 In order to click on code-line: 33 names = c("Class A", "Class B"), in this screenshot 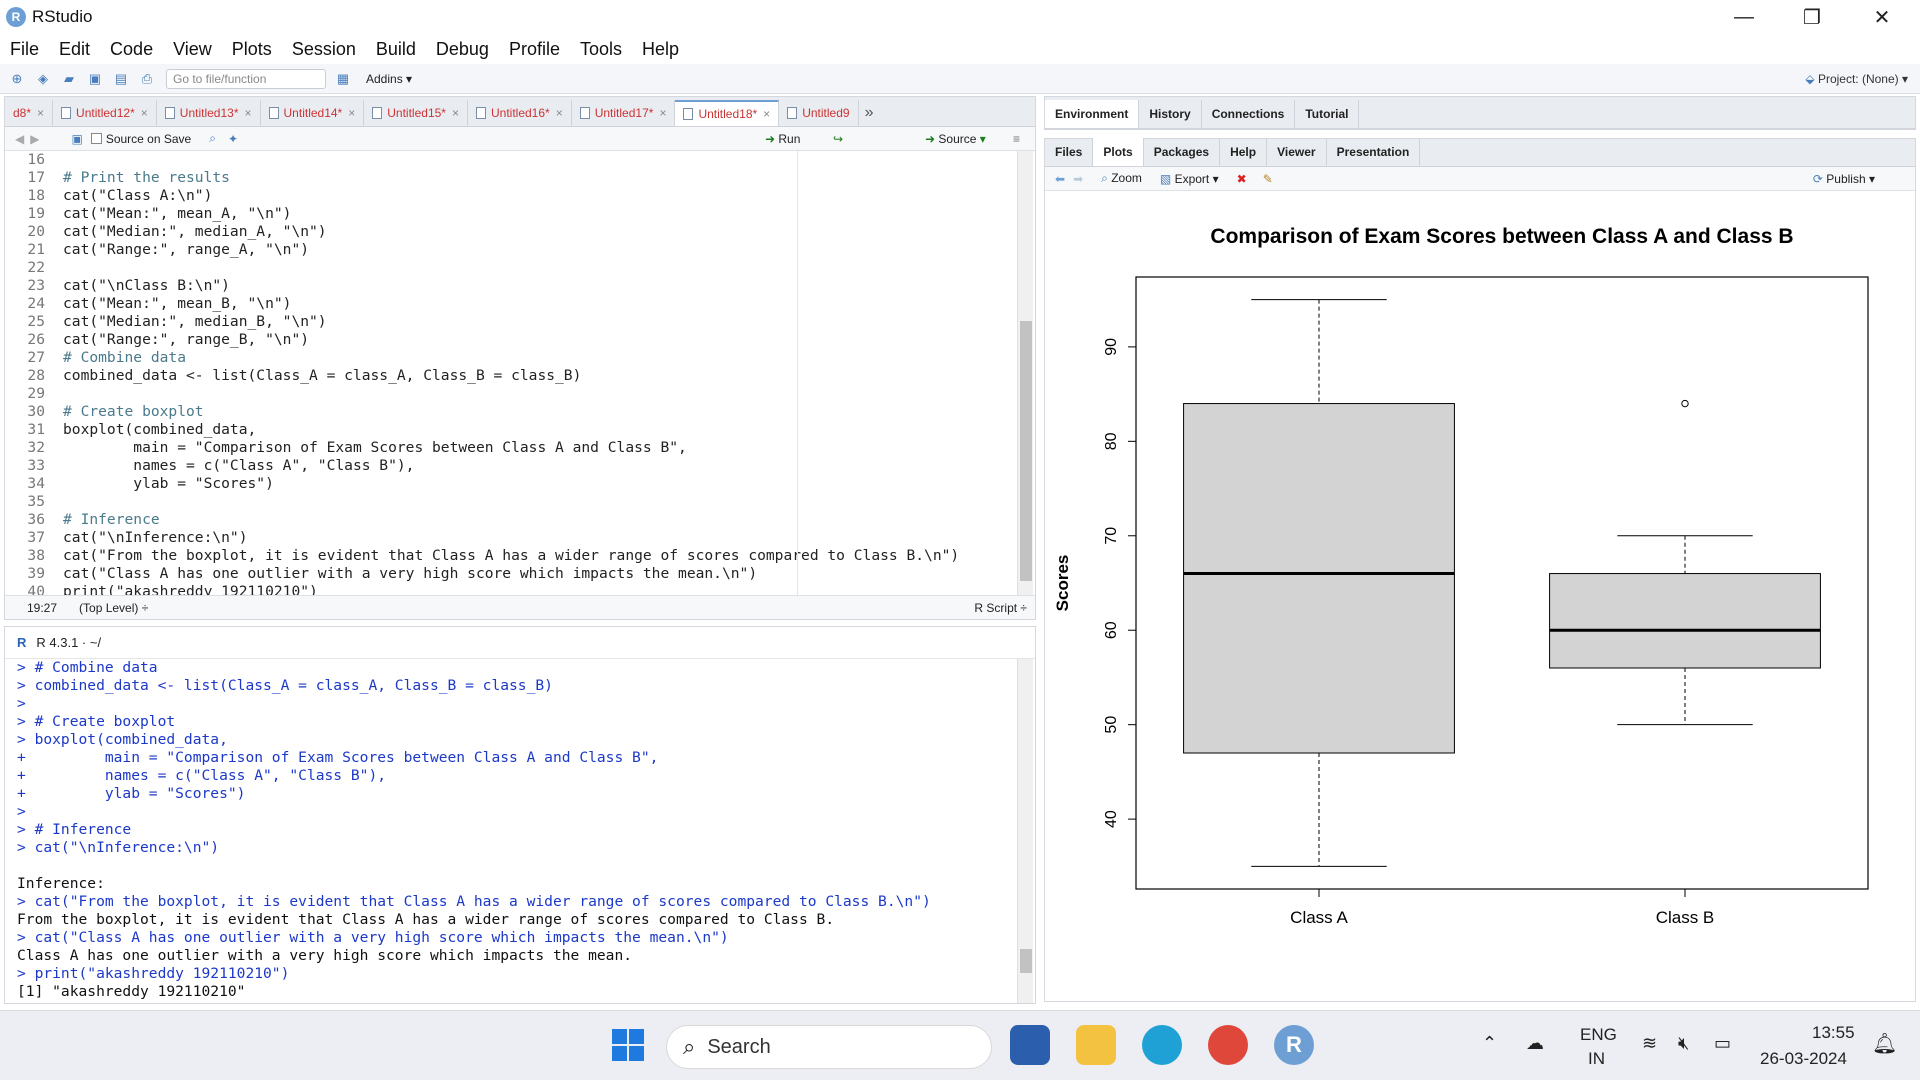, I will do `click(509, 466)`.